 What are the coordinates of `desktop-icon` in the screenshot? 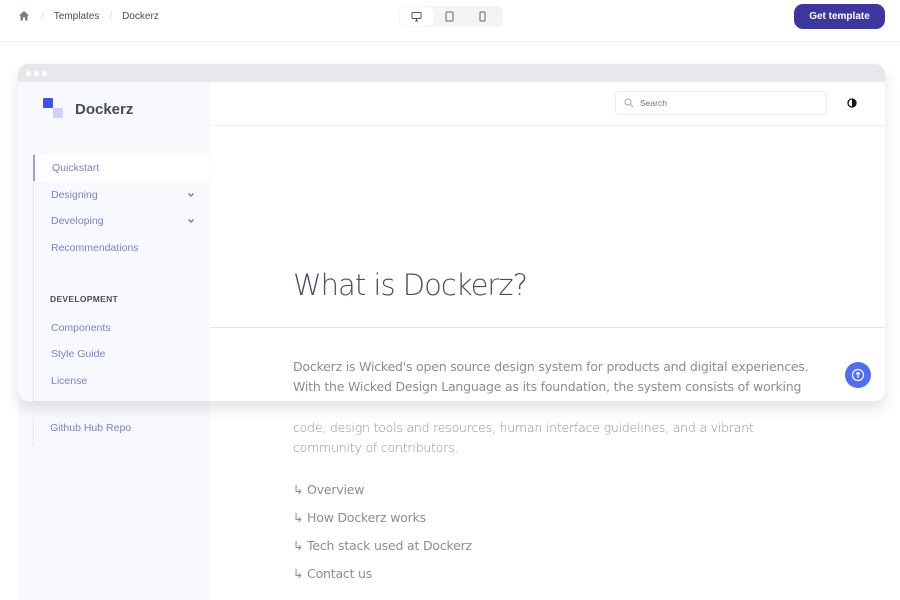 It's located at (416, 17).